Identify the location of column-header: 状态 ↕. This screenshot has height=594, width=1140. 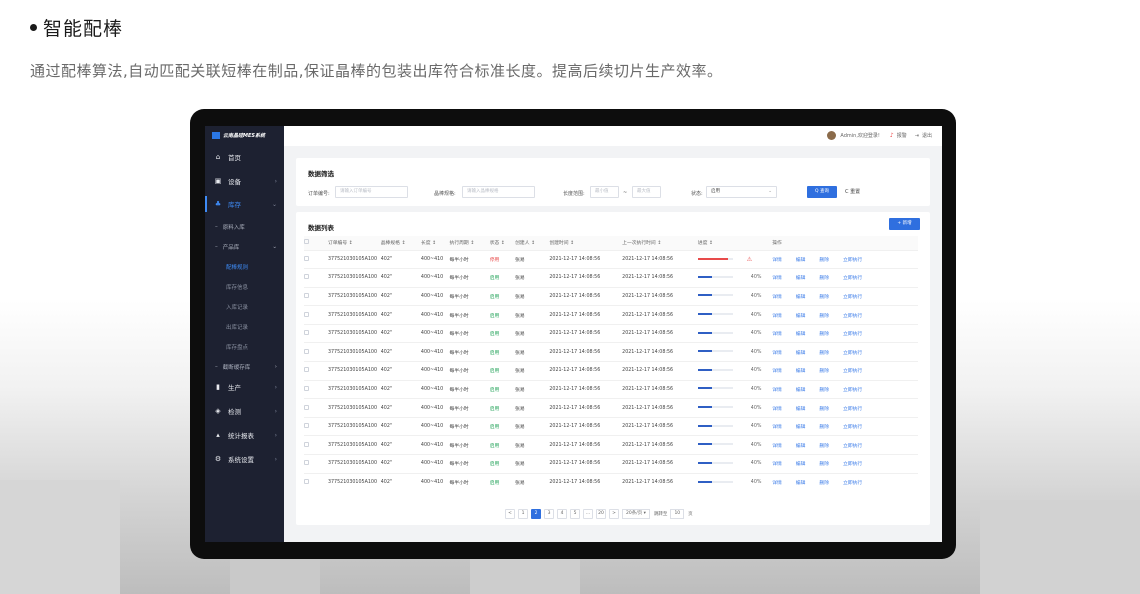
(502, 243).